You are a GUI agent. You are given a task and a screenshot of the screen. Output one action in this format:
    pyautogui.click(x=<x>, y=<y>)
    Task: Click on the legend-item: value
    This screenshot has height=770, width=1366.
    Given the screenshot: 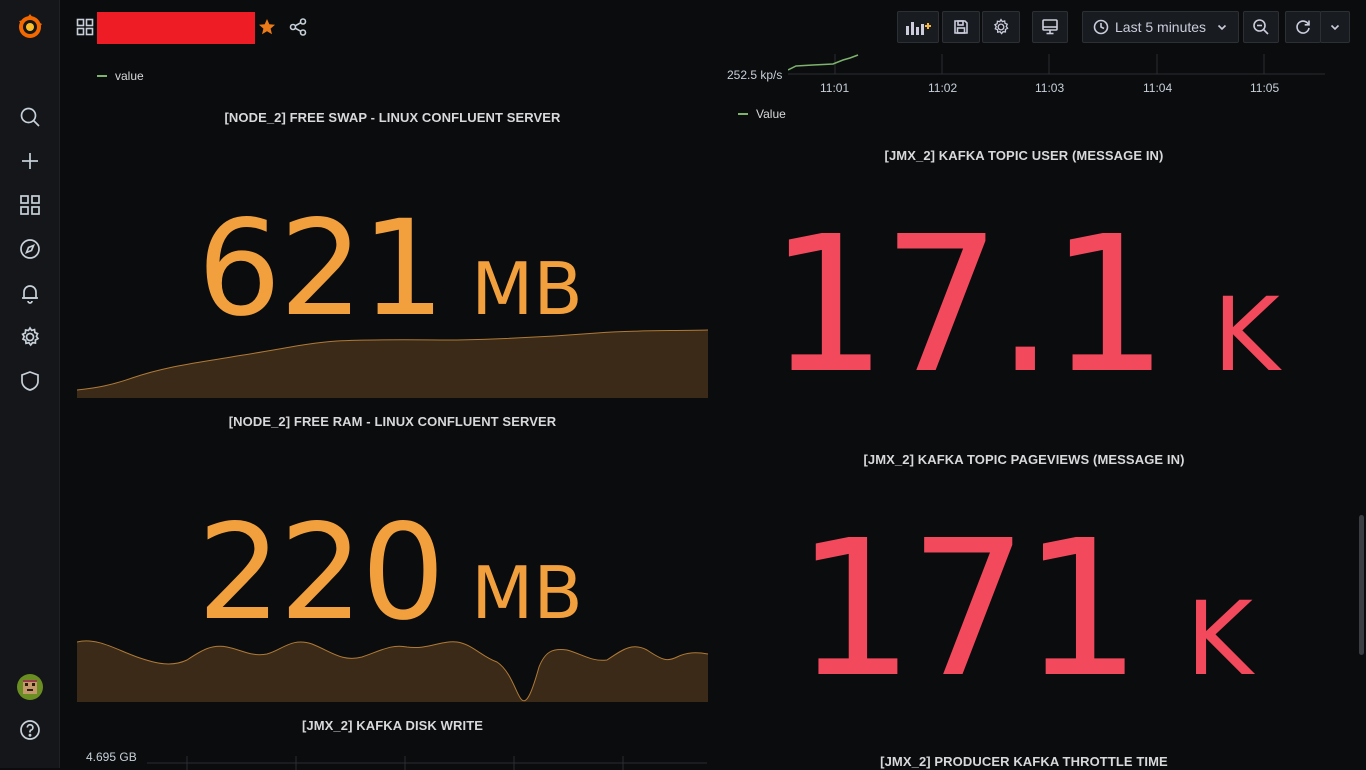 What is the action you would take?
    pyautogui.click(x=120, y=76)
    